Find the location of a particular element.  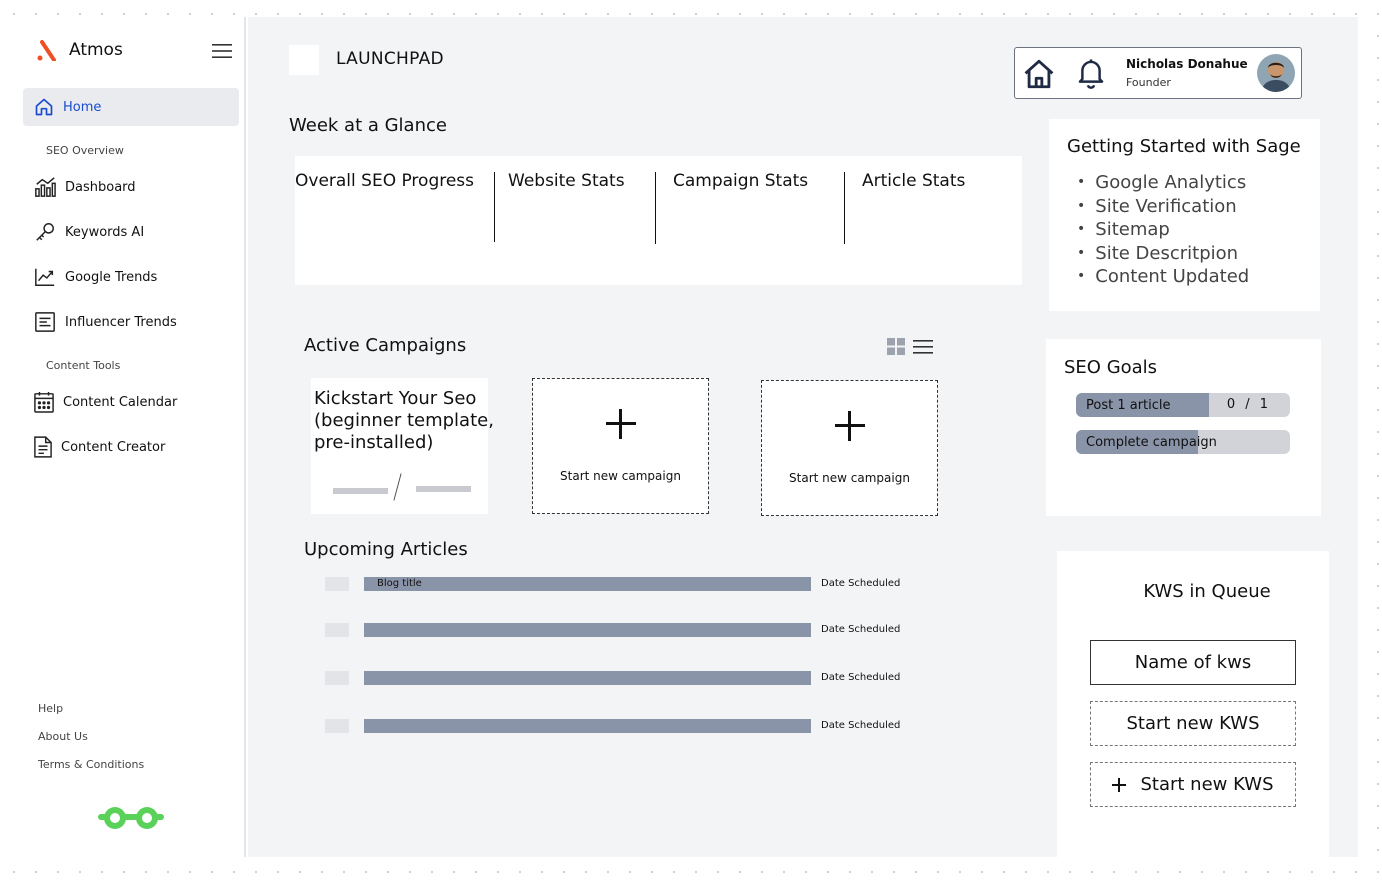

user-role: Founder is located at coordinates (1148, 82).